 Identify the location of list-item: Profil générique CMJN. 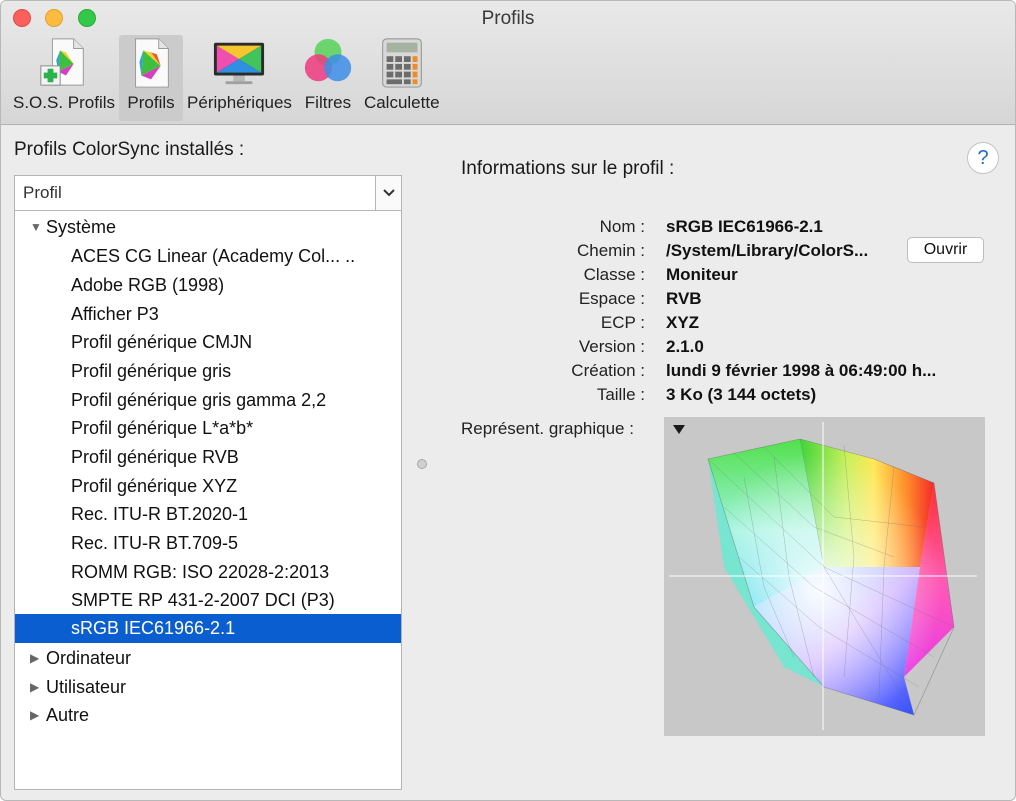
(208, 342).